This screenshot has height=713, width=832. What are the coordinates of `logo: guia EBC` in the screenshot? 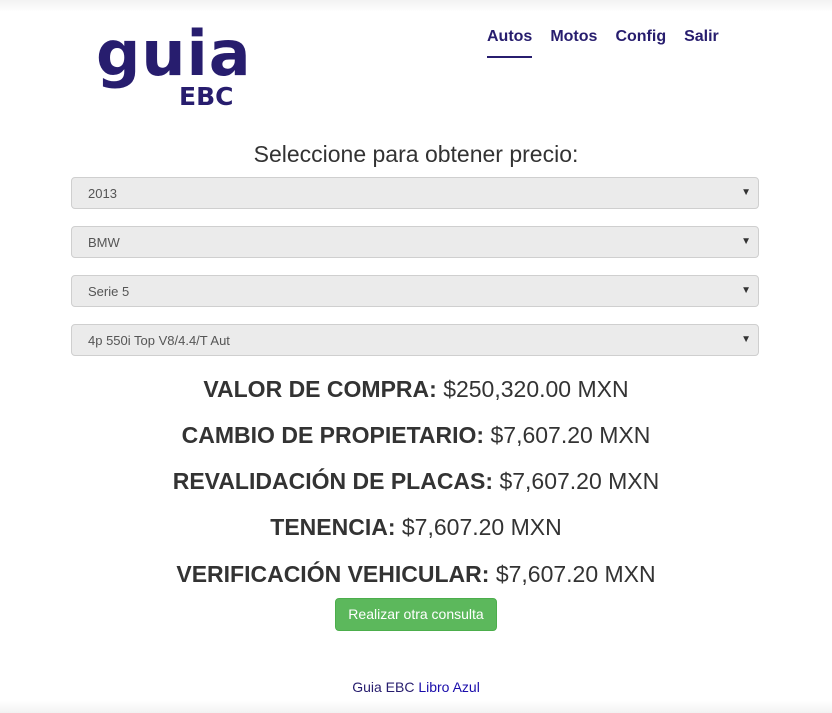 It's located at (173, 68).